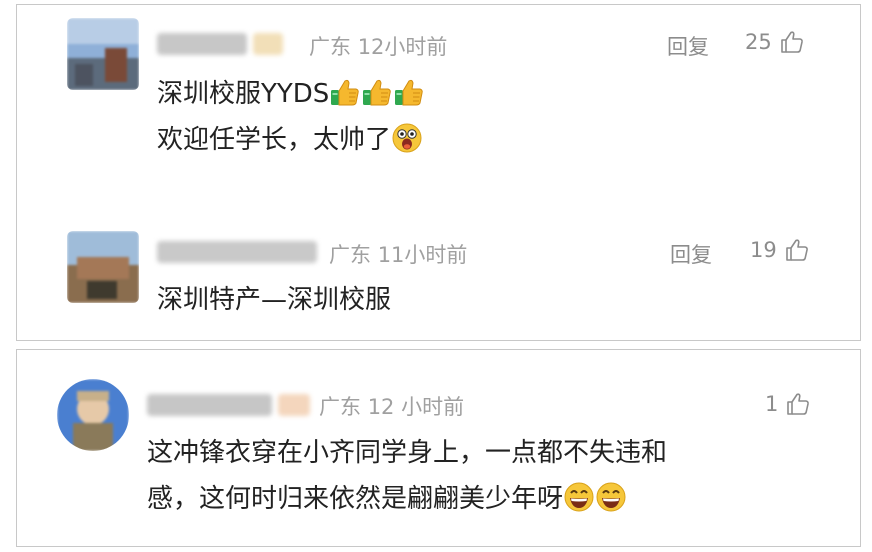 The width and height of the screenshot is (872, 552). Describe the element at coordinates (779, 250) in the screenshot. I see `like-button: 19` at that location.